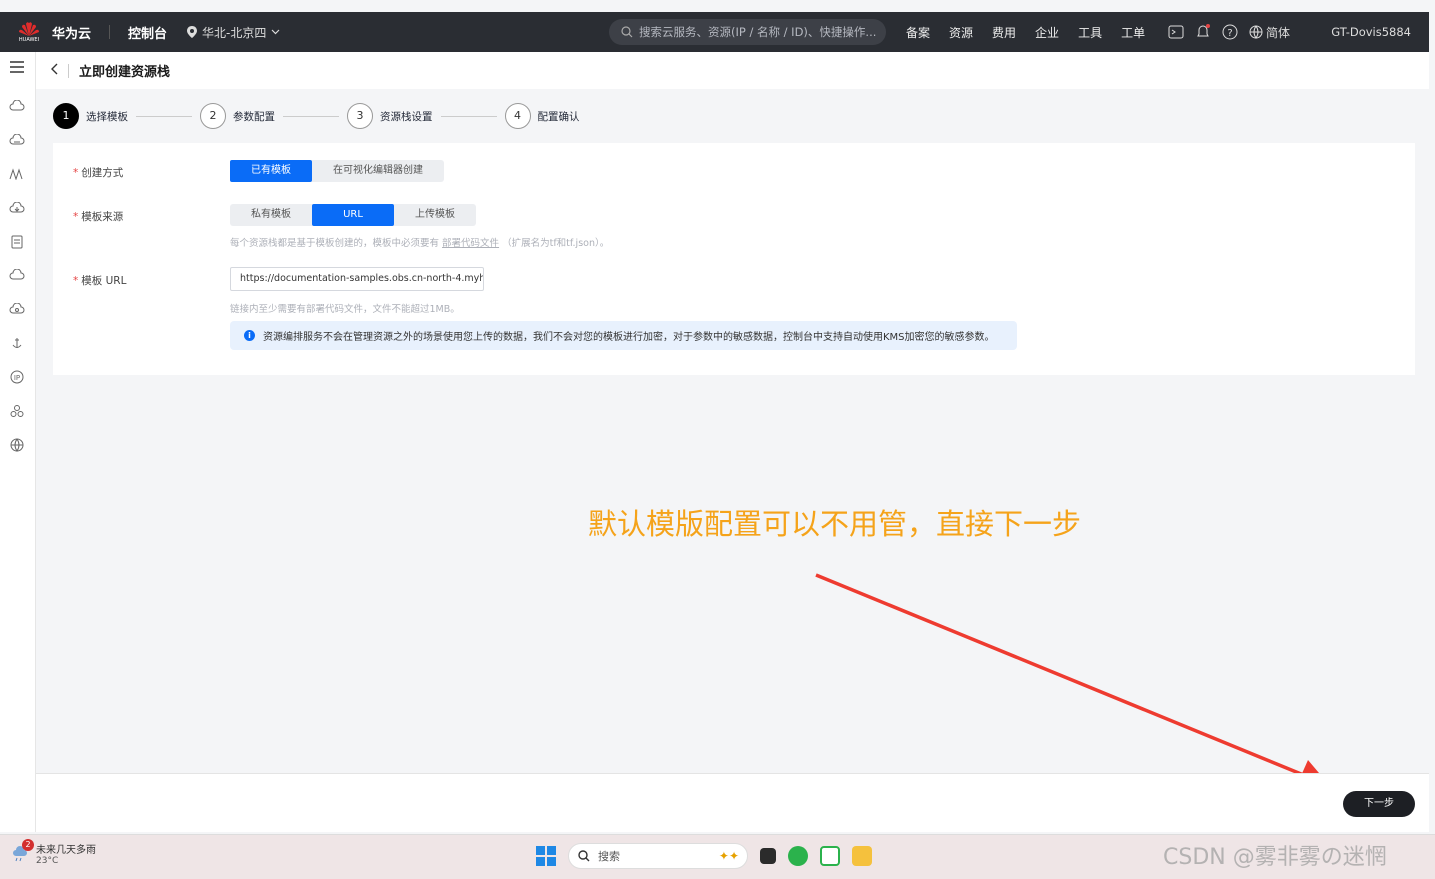 The height and width of the screenshot is (879, 1435). What do you see at coordinates (28, 845) in the screenshot?
I see `notification-badge: 2` at bounding box center [28, 845].